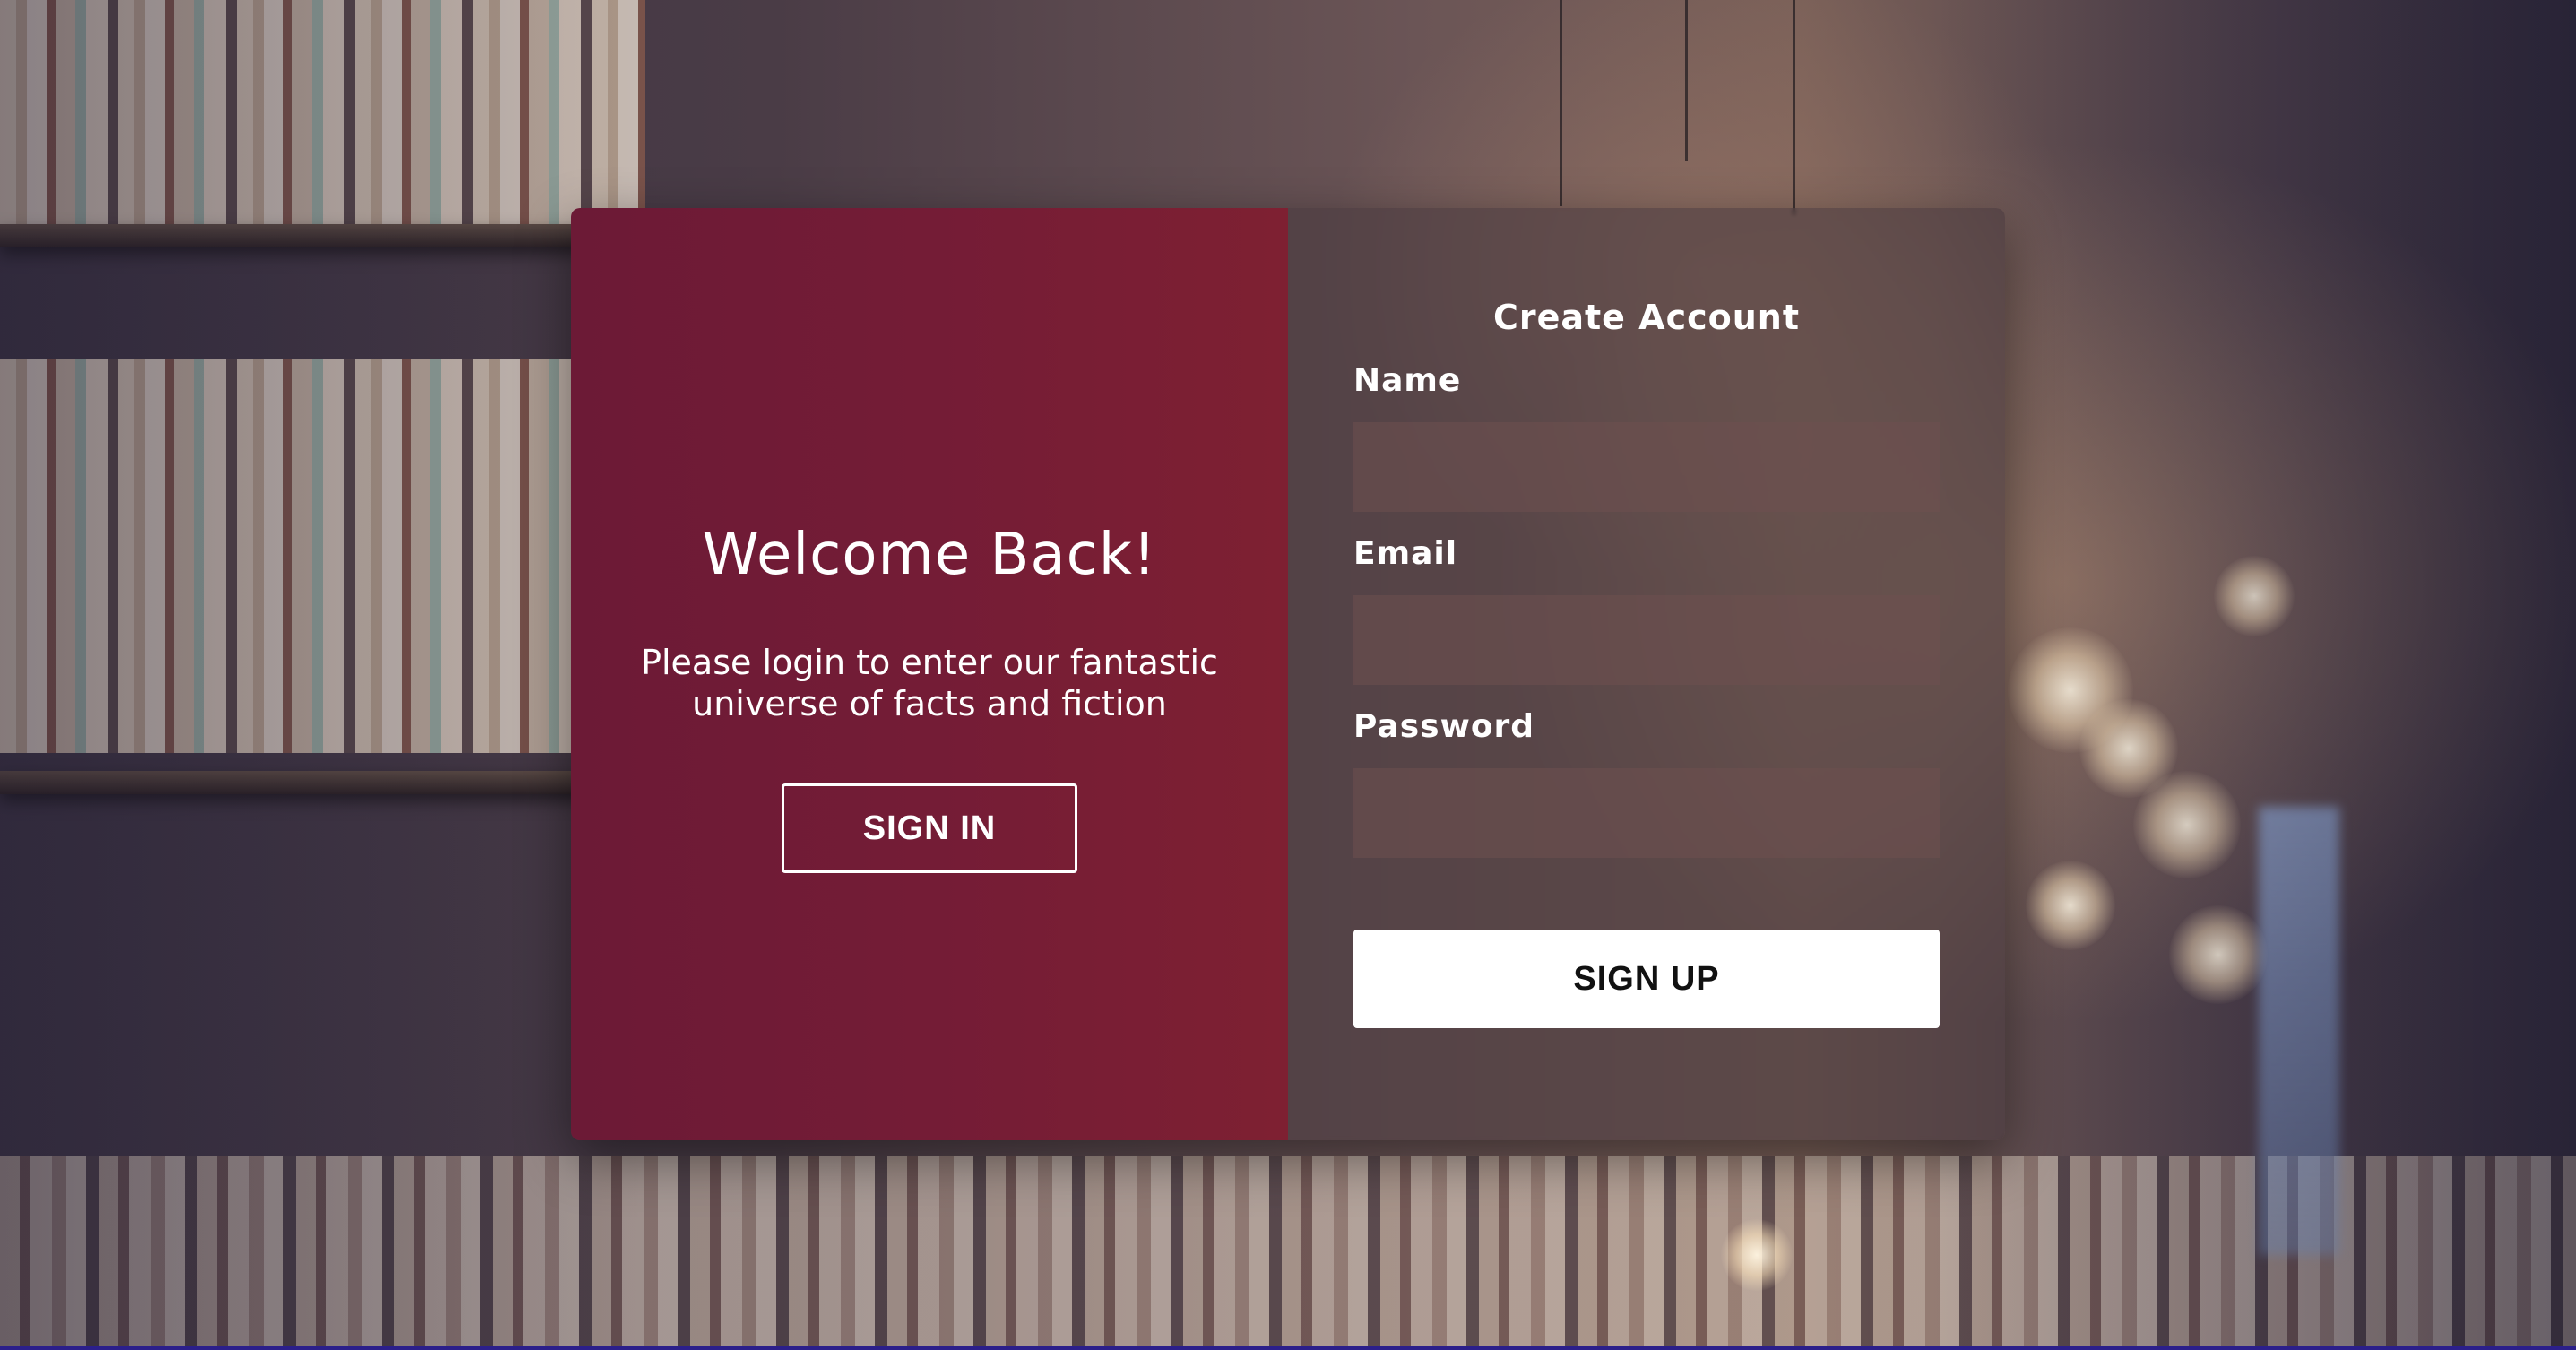 The width and height of the screenshot is (2576, 1350). Describe the element at coordinates (1646, 640) in the screenshot. I see `email-input` at that location.